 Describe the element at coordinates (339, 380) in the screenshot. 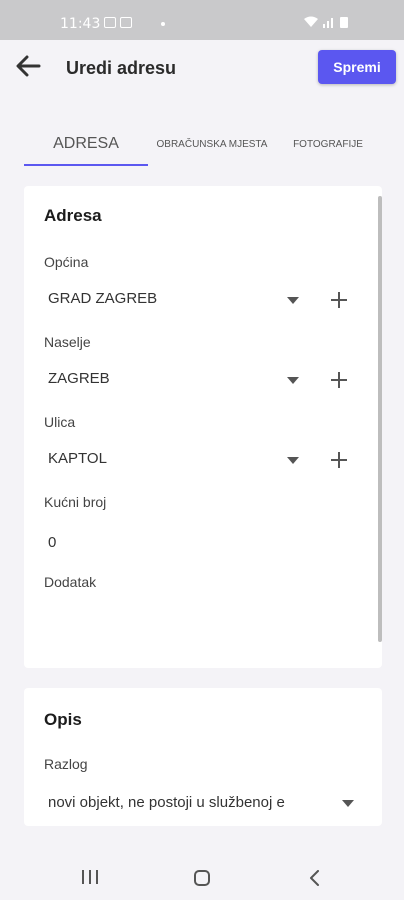

I see `naselje-add-icon` at that location.